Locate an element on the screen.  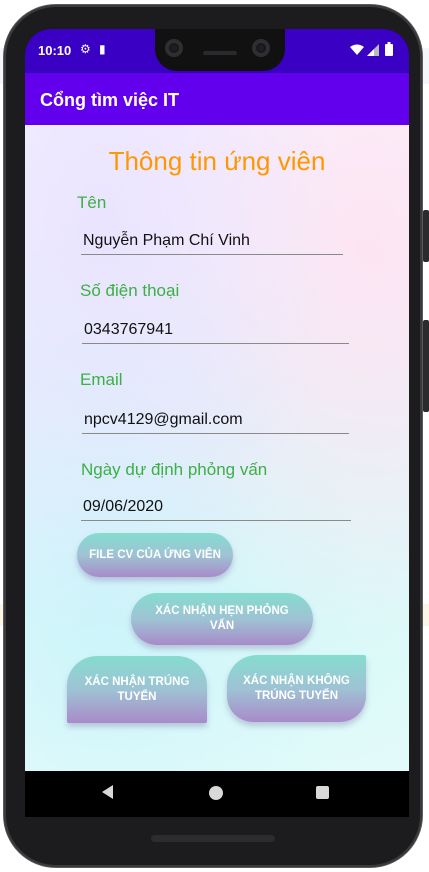
wifi-icon is located at coordinates (357, 49).